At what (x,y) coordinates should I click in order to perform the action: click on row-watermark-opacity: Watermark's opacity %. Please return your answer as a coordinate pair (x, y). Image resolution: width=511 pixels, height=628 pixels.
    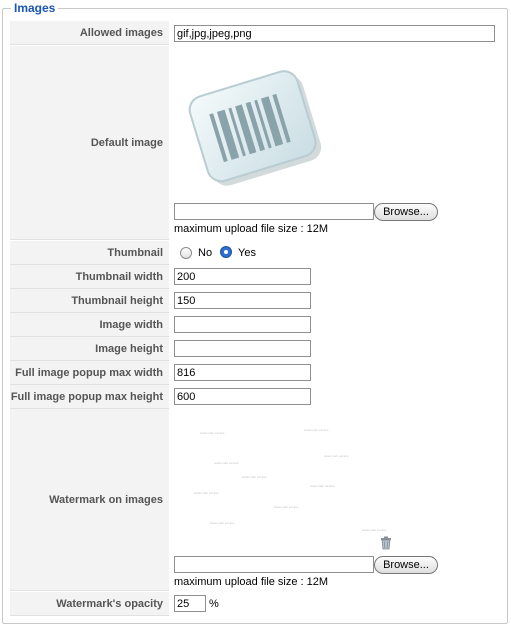
    Looking at the image, I should click on (256, 604).